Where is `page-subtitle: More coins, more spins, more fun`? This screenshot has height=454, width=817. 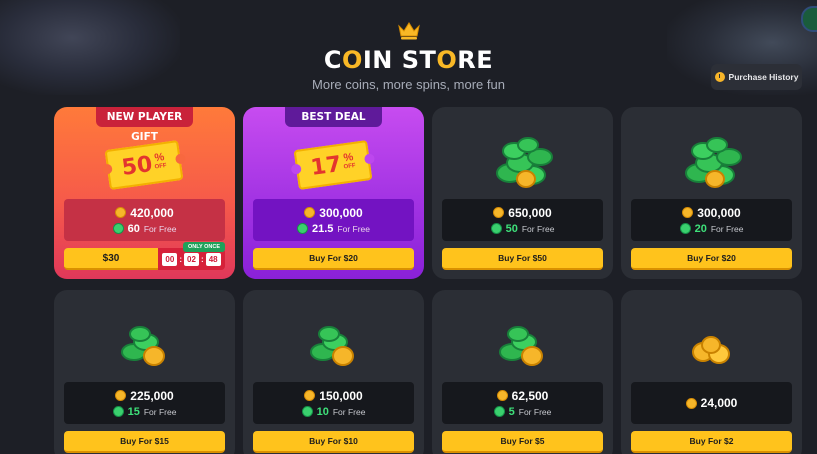
page-subtitle: More coins, more spins, more fun is located at coordinates (408, 84).